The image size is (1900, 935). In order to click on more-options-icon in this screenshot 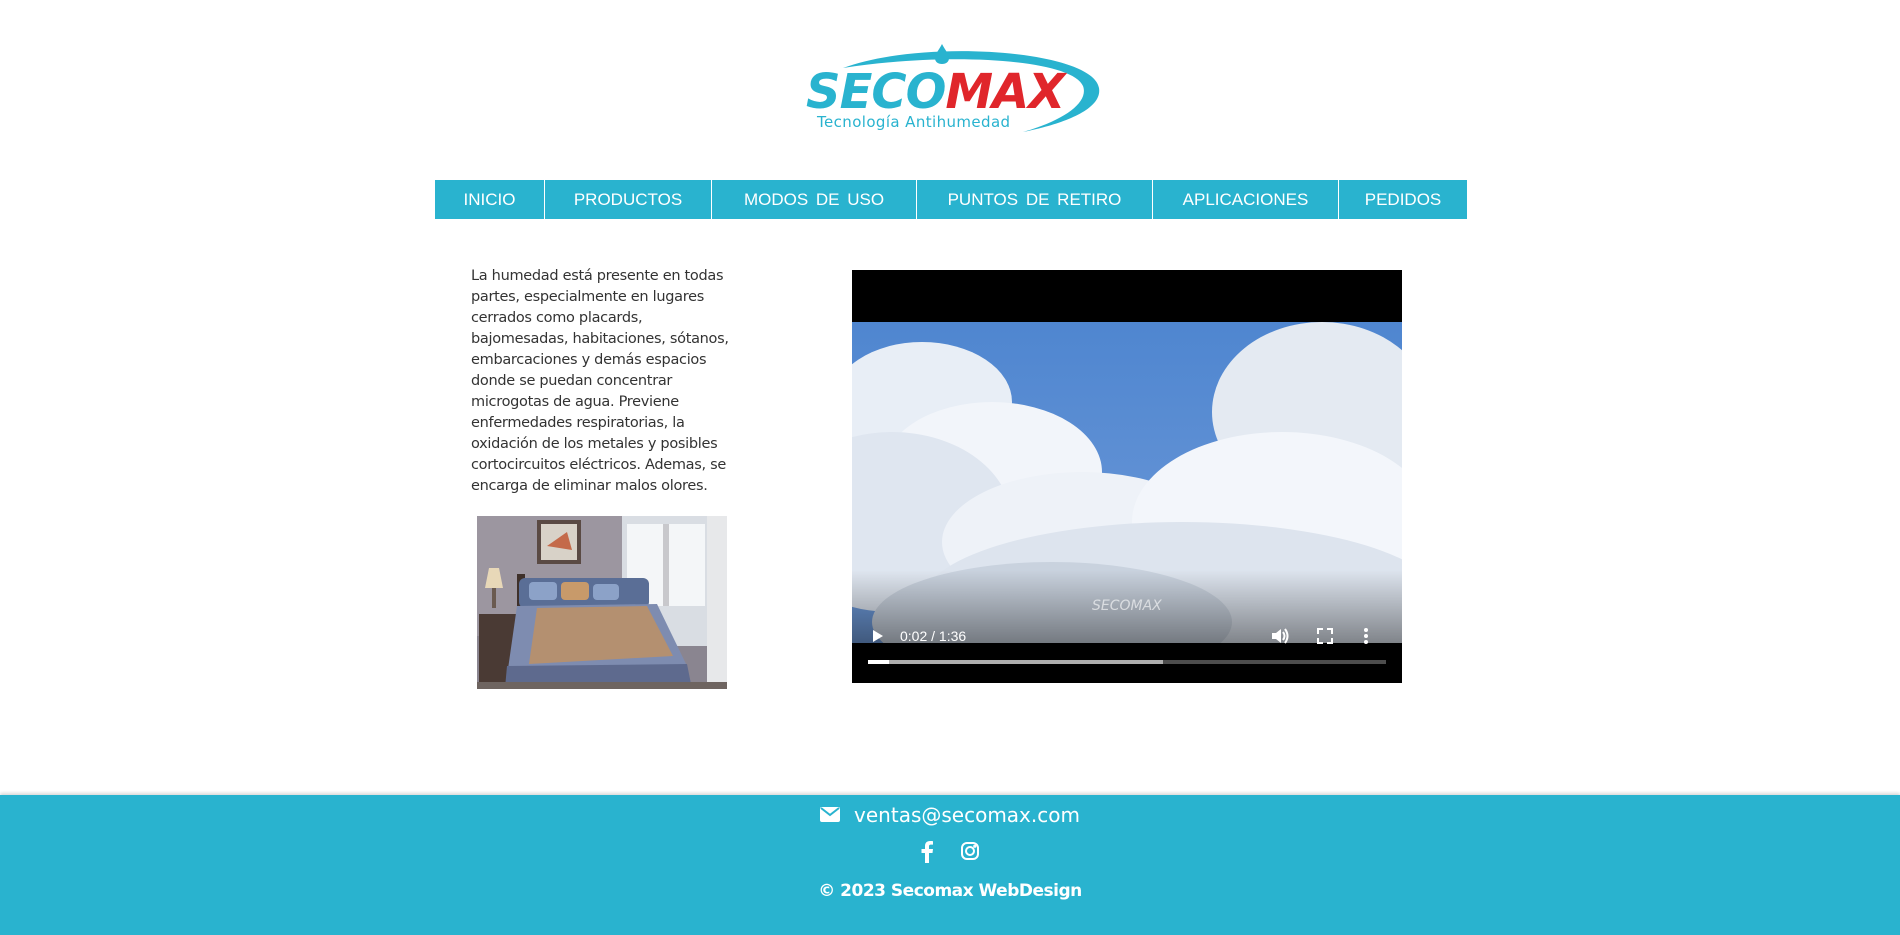, I will do `click(1366, 636)`.